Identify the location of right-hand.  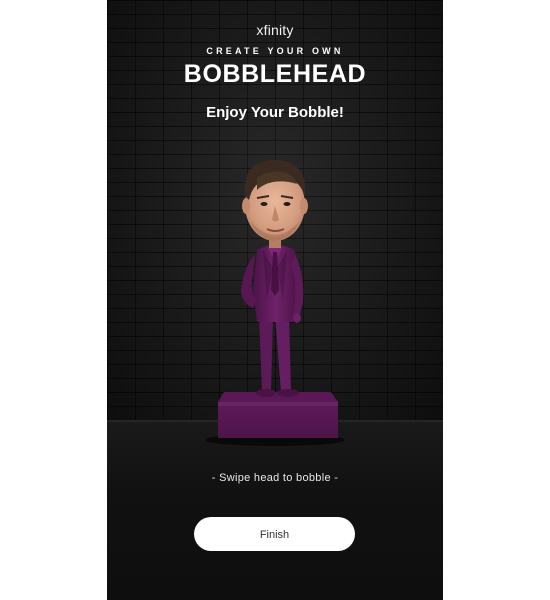
(297, 318).